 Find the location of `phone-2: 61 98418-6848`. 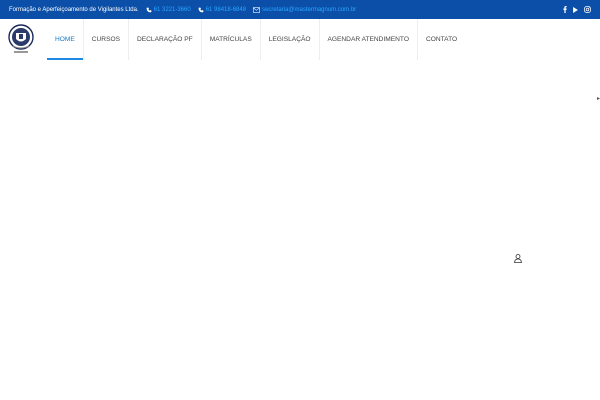

phone-2: 61 98418-6848 is located at coordinates (222, 10).